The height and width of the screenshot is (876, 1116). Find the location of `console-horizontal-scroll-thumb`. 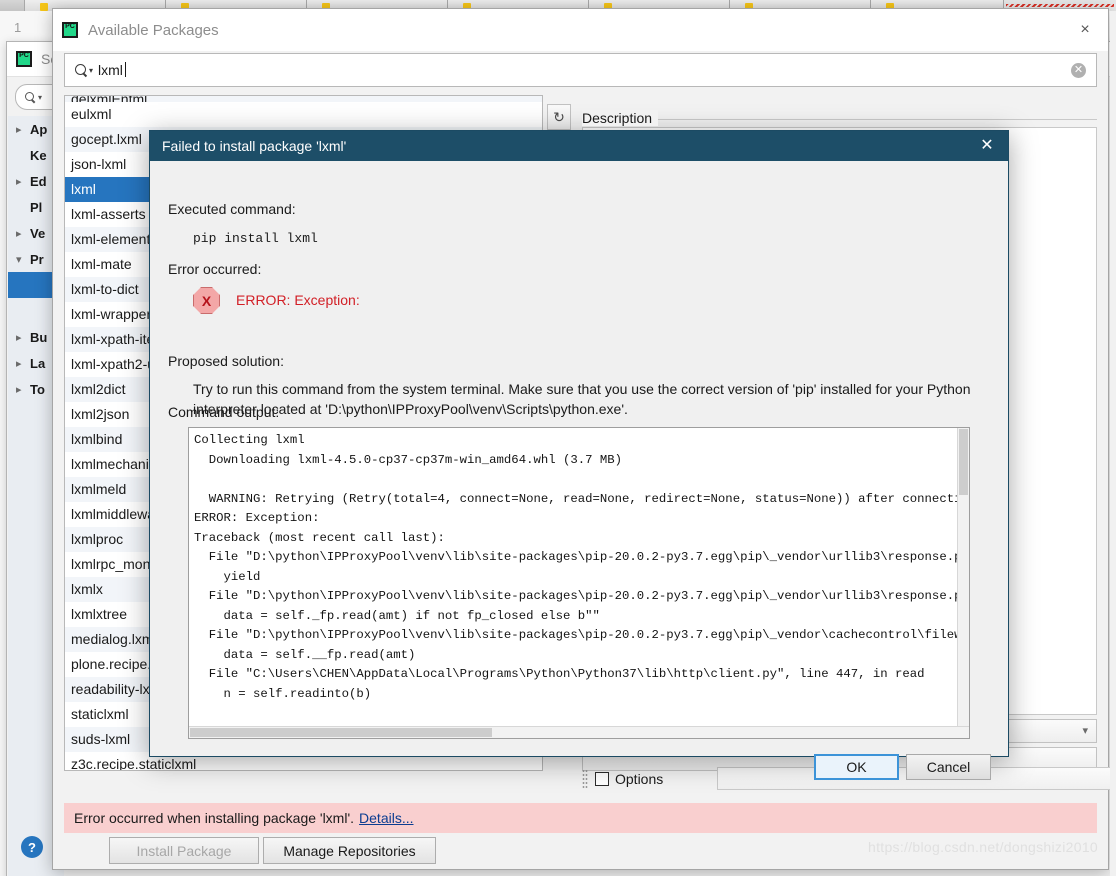

console-horizontal-scroll-thumb is located at coordinates (341, 732).